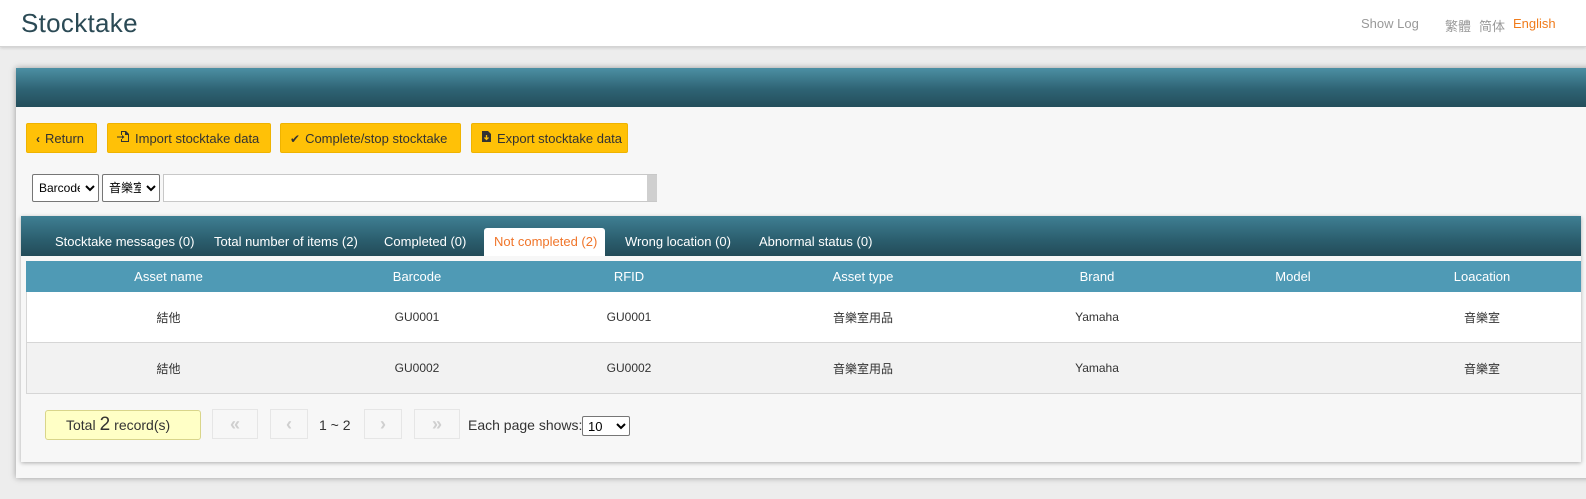 This screenshot has height=499, width=1586. What do you see at coordinates (410, 188) in the screenshot?
I see `search-input` at bounding box center [410, 188].